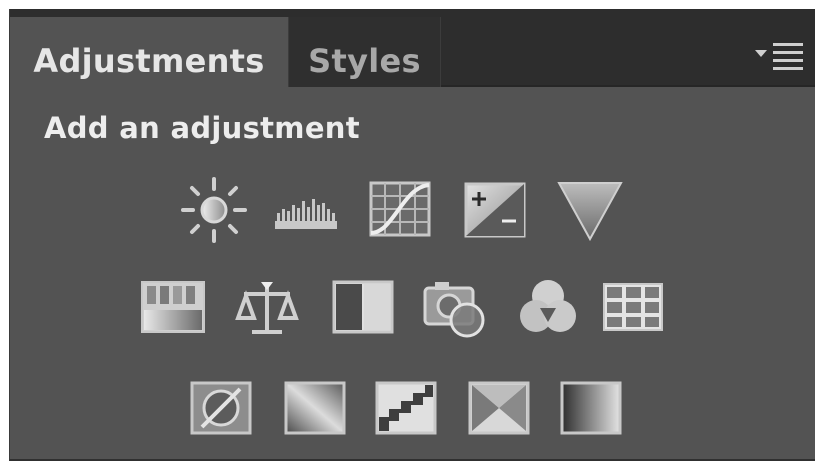  I want to click on posterize-icon, so click(315, 408).